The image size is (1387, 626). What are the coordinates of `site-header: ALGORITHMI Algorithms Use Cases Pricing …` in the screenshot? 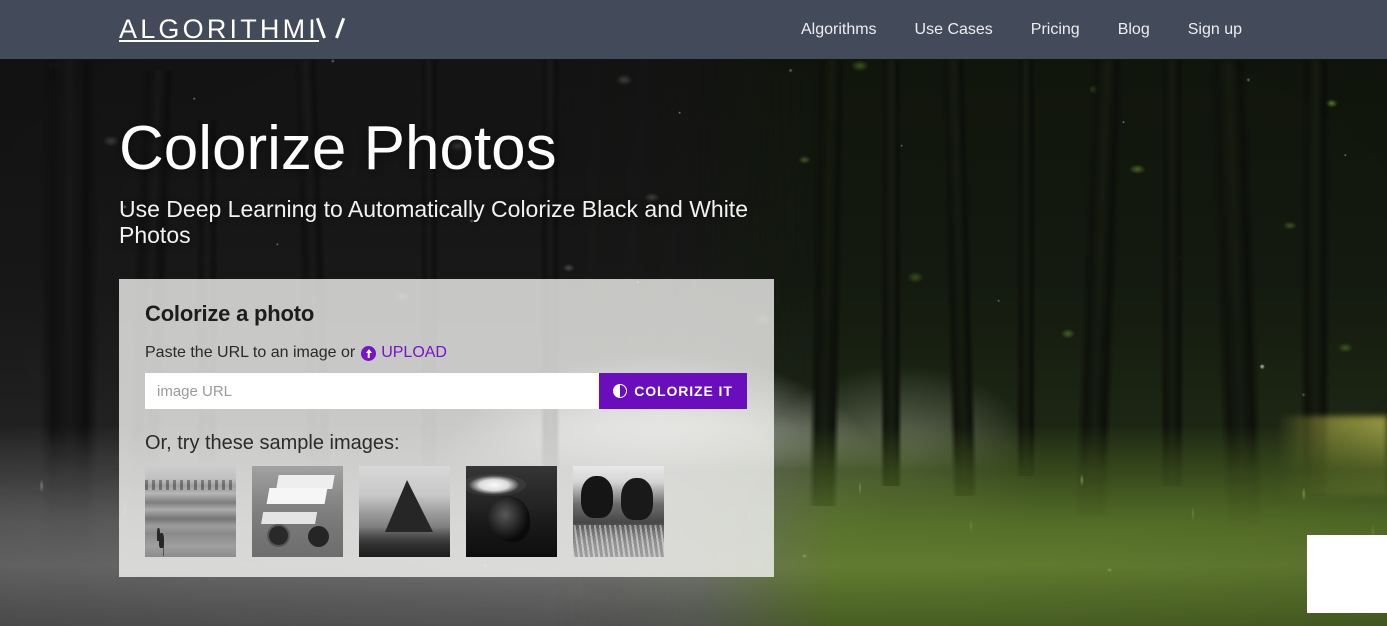 It's located at (693, 29).